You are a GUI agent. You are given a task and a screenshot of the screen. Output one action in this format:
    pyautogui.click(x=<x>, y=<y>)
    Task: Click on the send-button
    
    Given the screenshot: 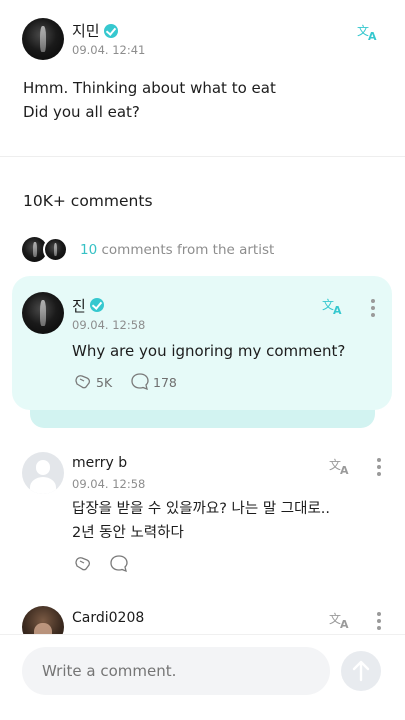 What is the action you would take?
    pyautogui.click(x=361, y=671)
    